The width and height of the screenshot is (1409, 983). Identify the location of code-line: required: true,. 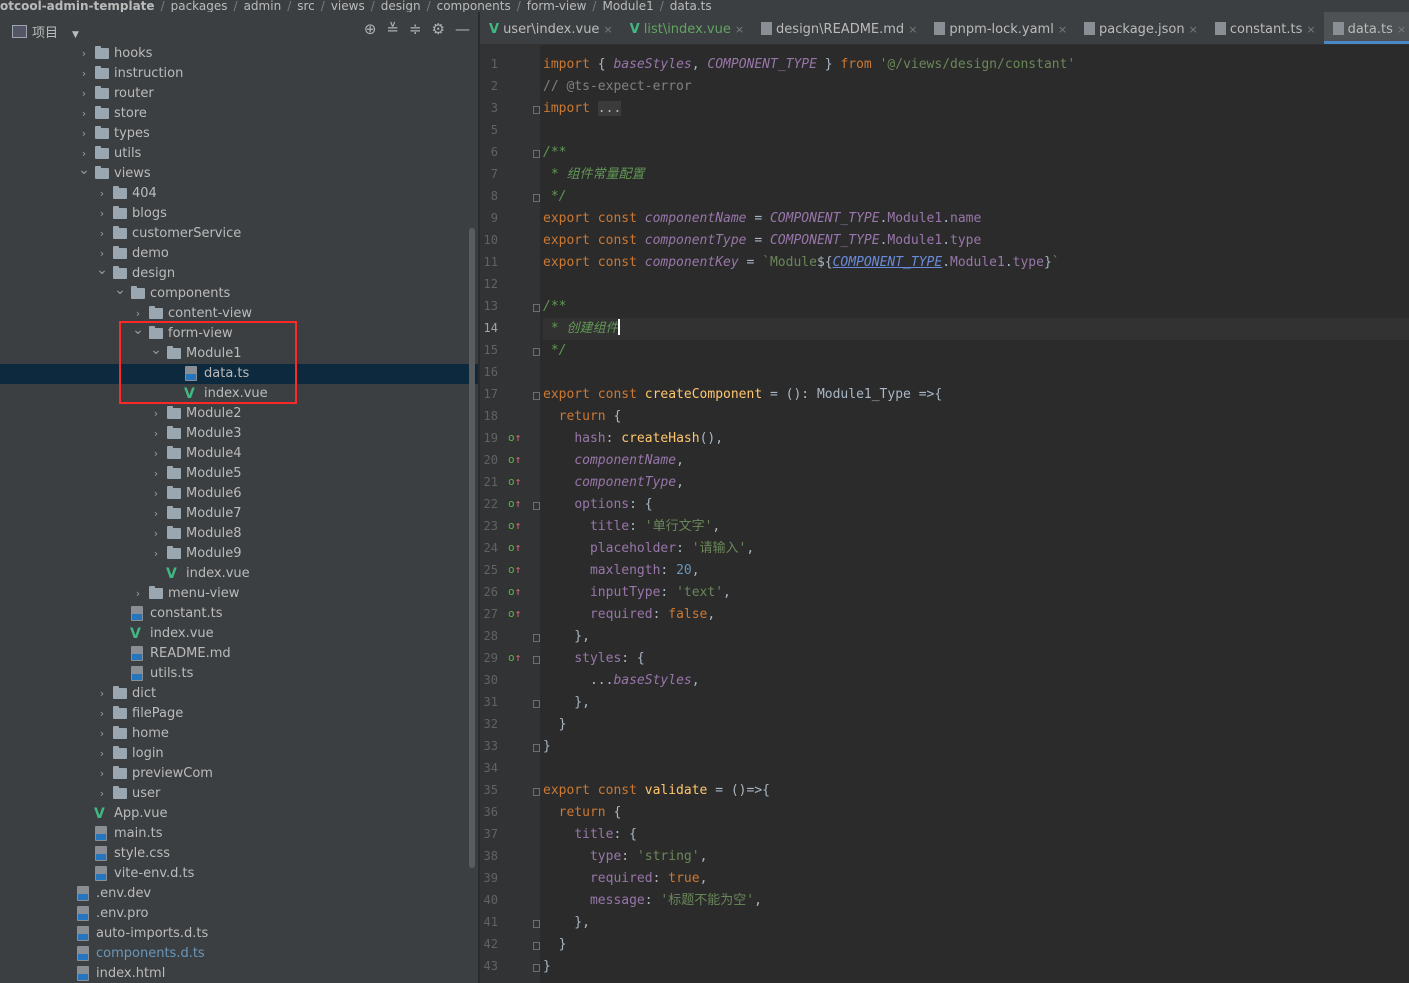
(976, 879).